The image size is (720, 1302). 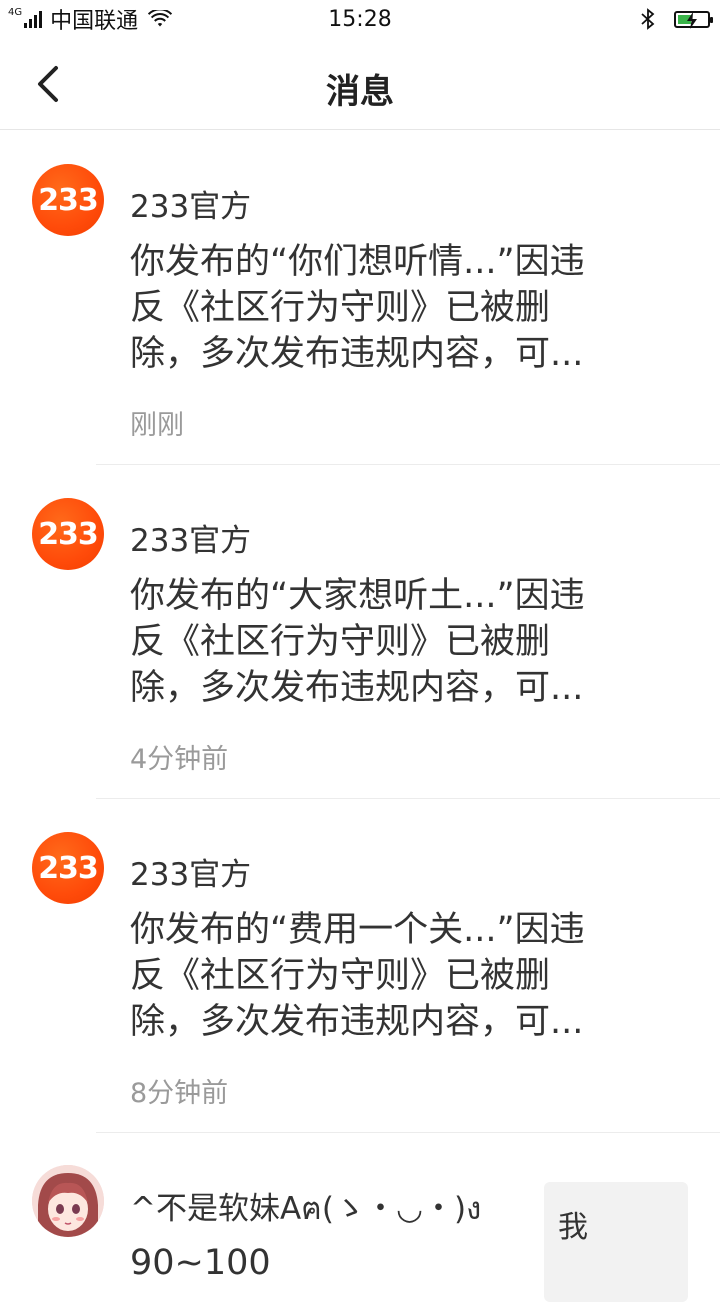 I want to click on message-item: ^不是软妹Aฅ(ゝ・◡・)ง 90~100 我, so click(x=360, y=1217).